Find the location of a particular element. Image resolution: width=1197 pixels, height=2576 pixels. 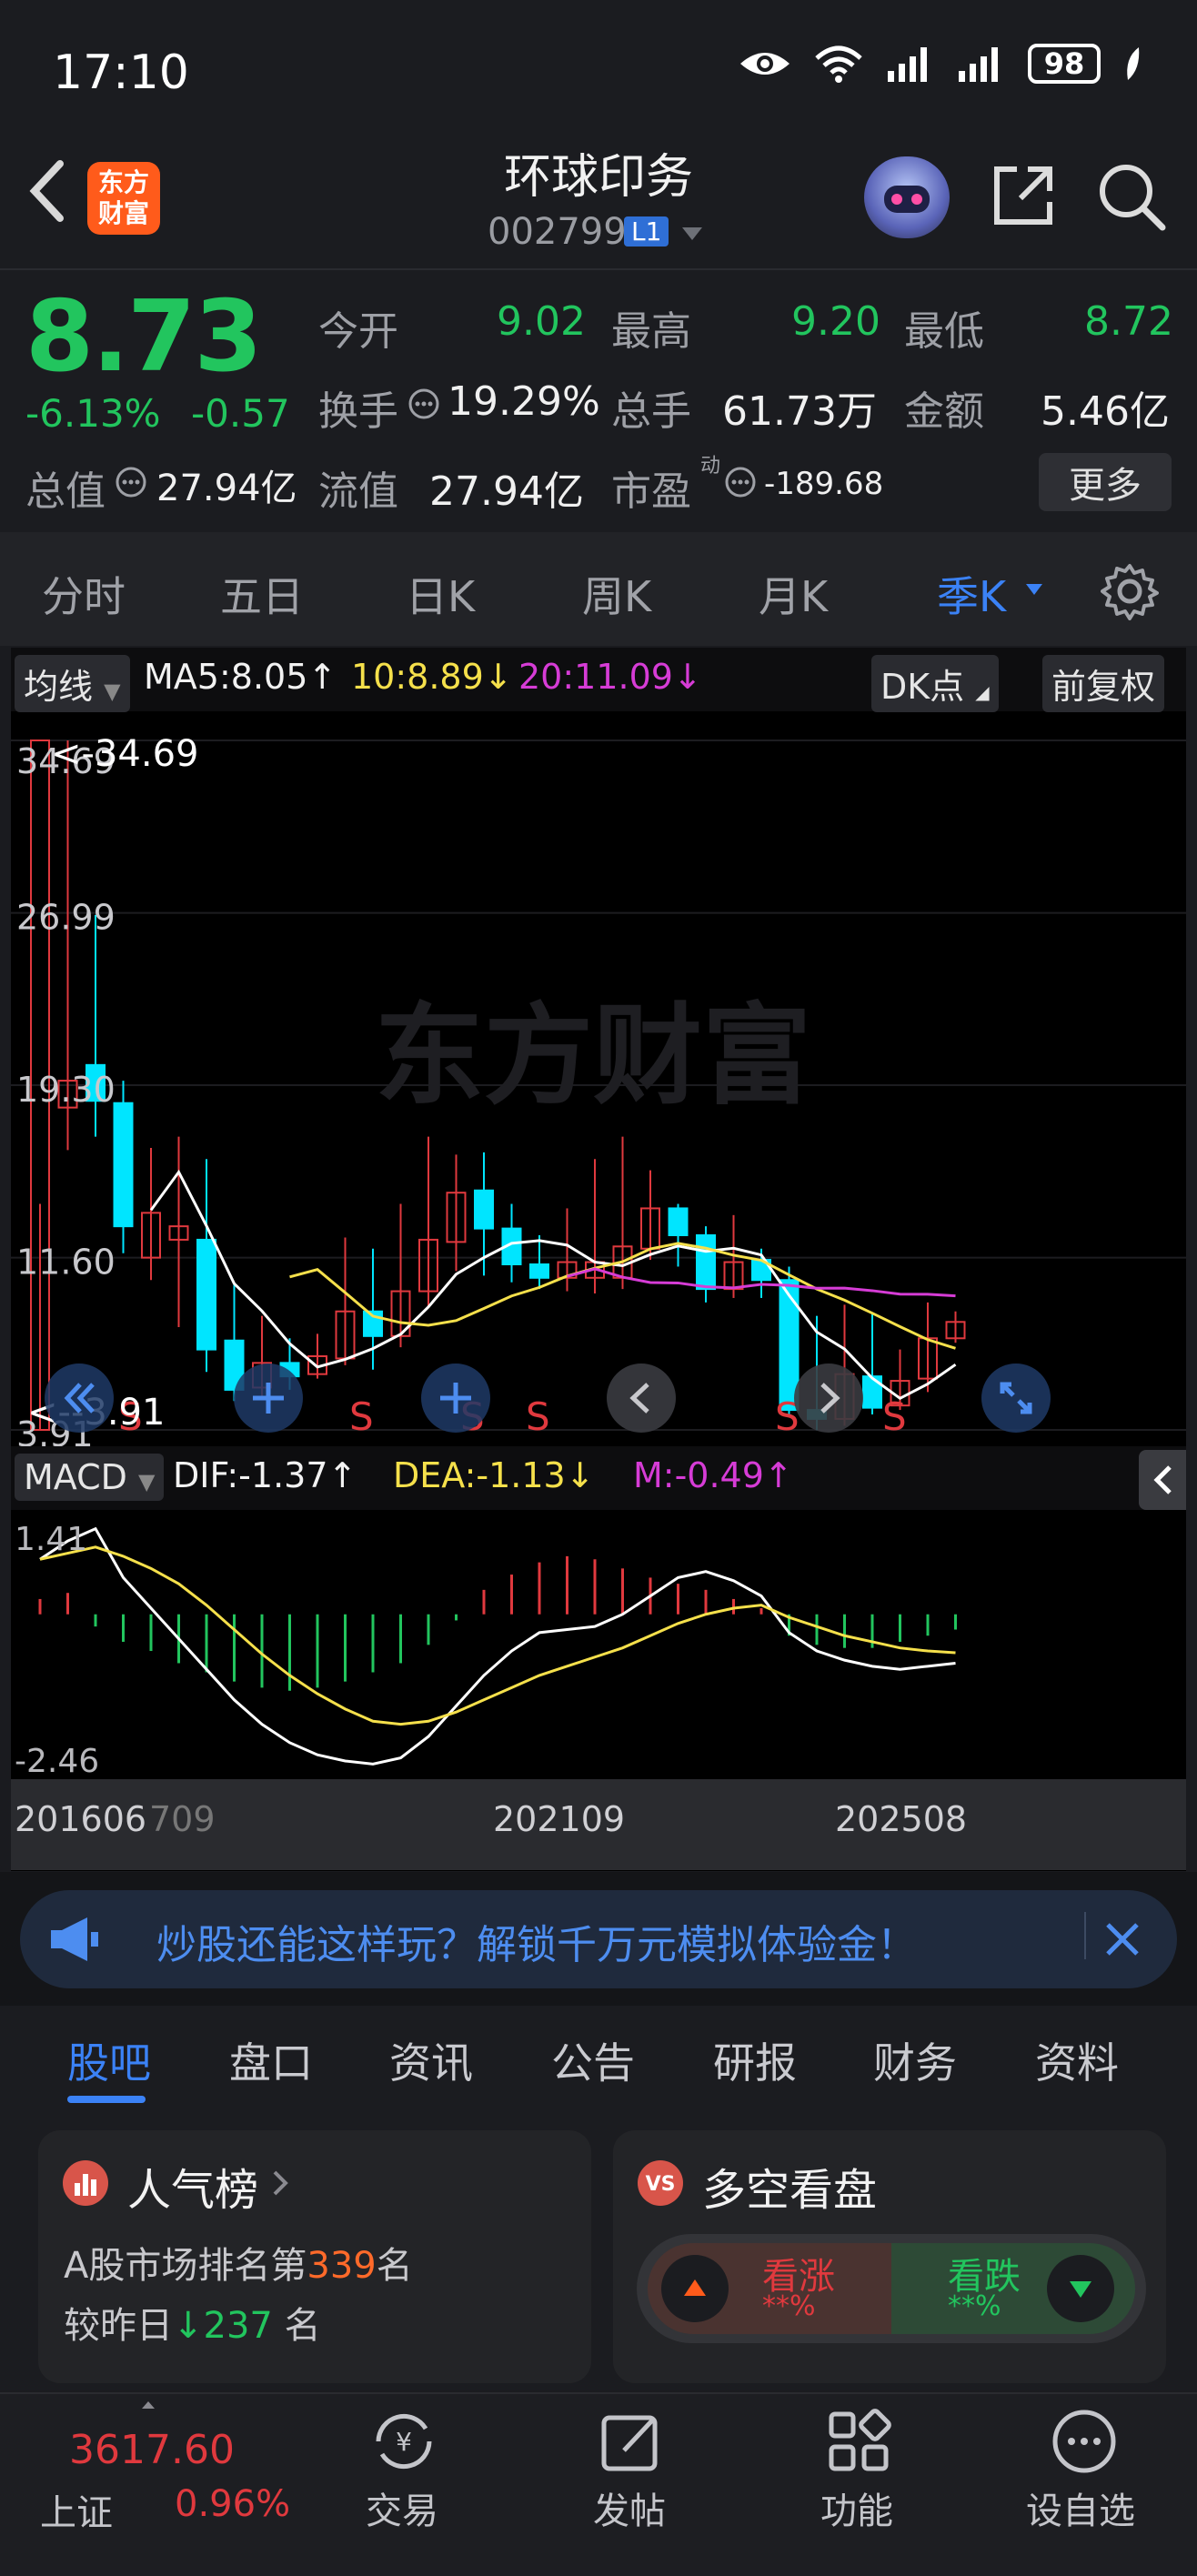

banner-text: 炒股还能这样玩？解锁千万元模拟体验金！ is located at coordinates (536, 1945).